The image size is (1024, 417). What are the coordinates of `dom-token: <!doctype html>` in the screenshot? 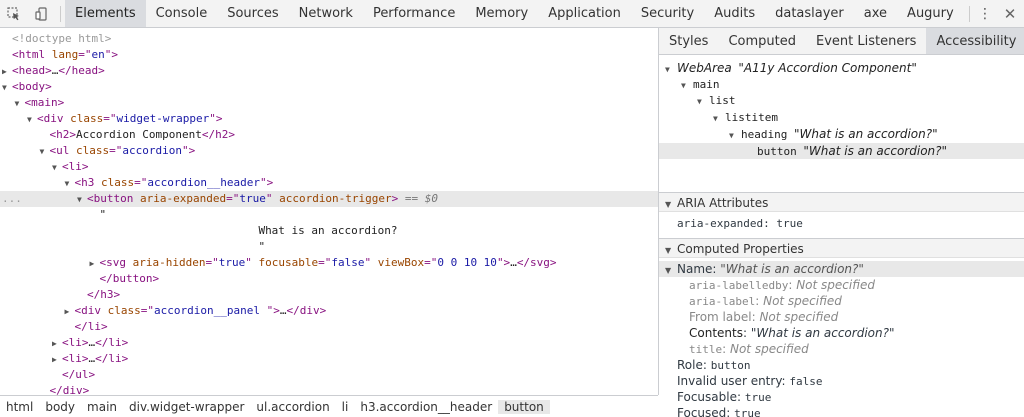 It's located at (62, 38).